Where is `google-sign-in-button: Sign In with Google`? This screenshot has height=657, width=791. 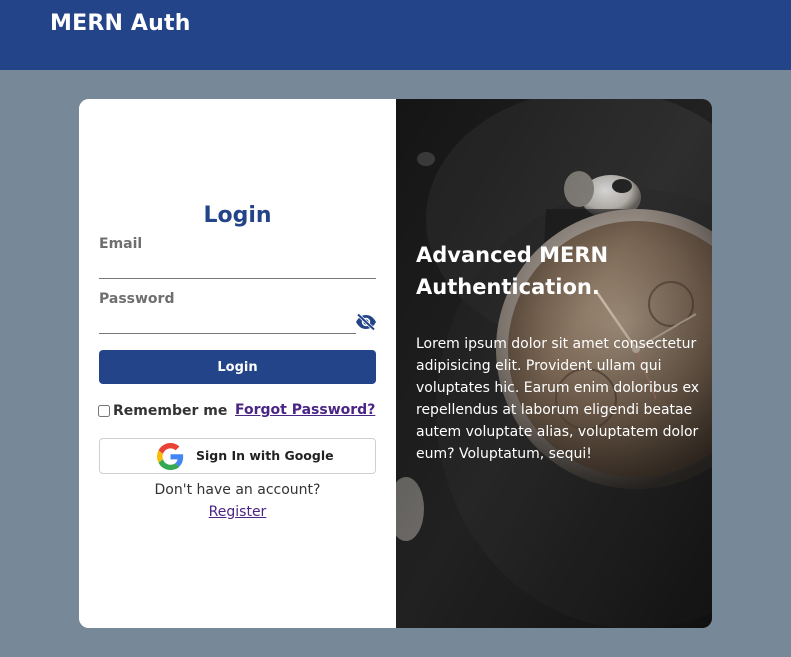
google-sign-in-button: Sign In with Google is located at coordinates (237, 456).